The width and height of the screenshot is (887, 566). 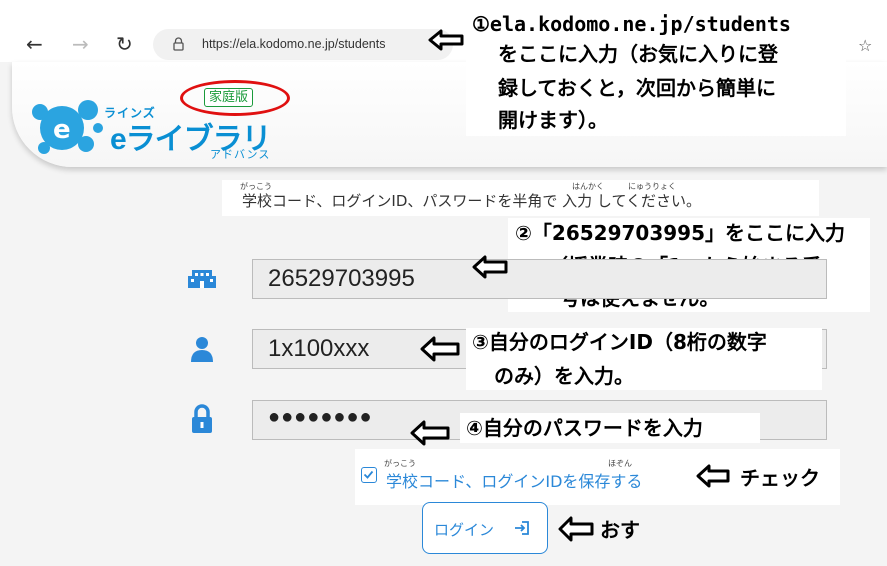 I want to click on edition-badge: 家庭版, so click(x=229, y=97).